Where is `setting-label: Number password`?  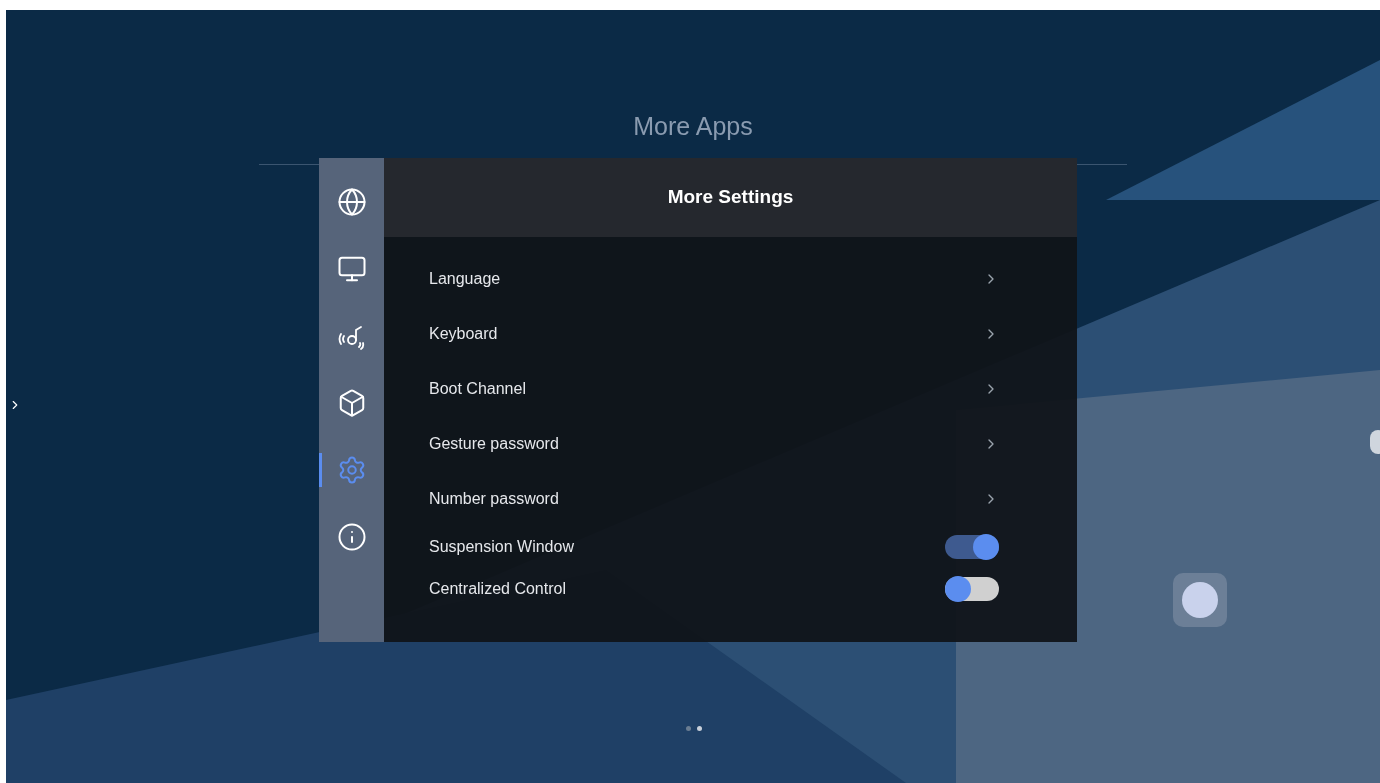
setting-label: Number password is located at coordinates (494, 498).